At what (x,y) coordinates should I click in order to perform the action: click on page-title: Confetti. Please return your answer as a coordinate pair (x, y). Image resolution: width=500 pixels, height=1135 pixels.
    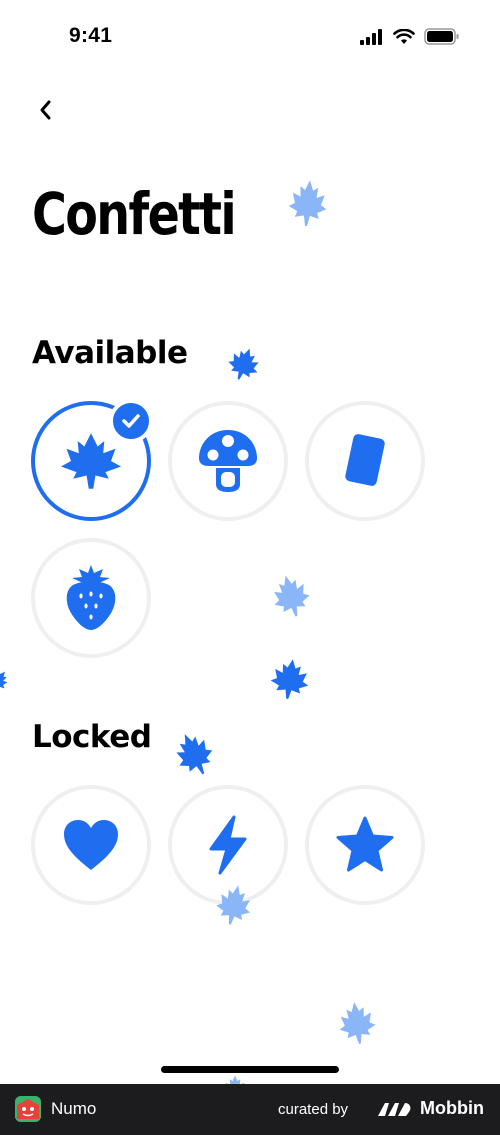
    Looking at the image, I should click on (134, 214).